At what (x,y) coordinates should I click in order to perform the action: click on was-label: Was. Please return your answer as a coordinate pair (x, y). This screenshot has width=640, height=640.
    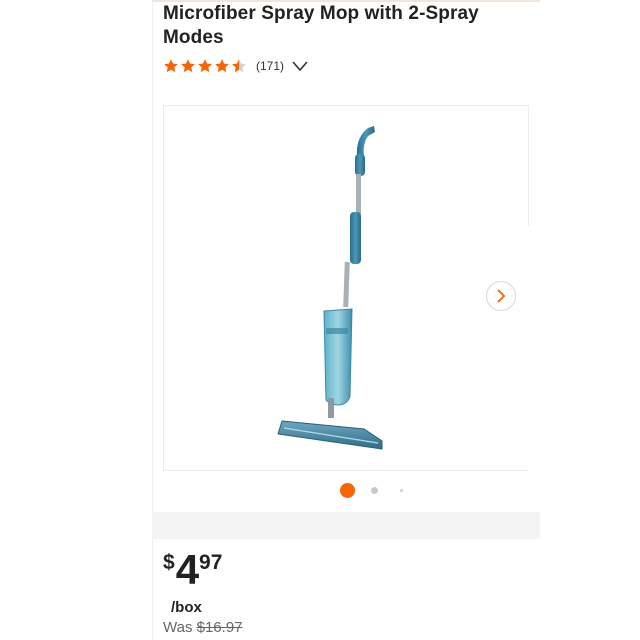
    Looking at the image, I should click on (178, 627).